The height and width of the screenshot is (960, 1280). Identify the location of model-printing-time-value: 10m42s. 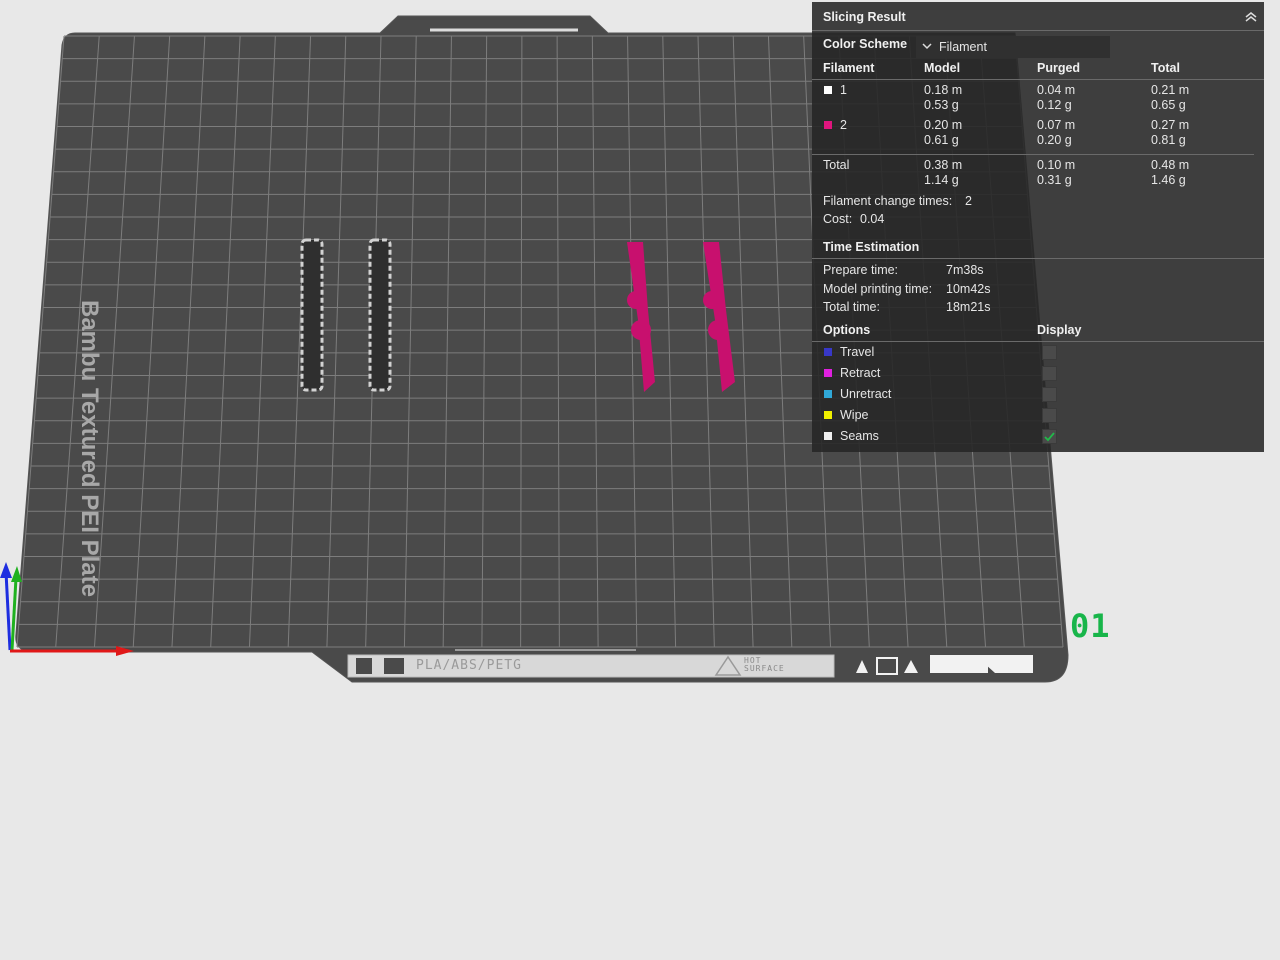
(968, 289).